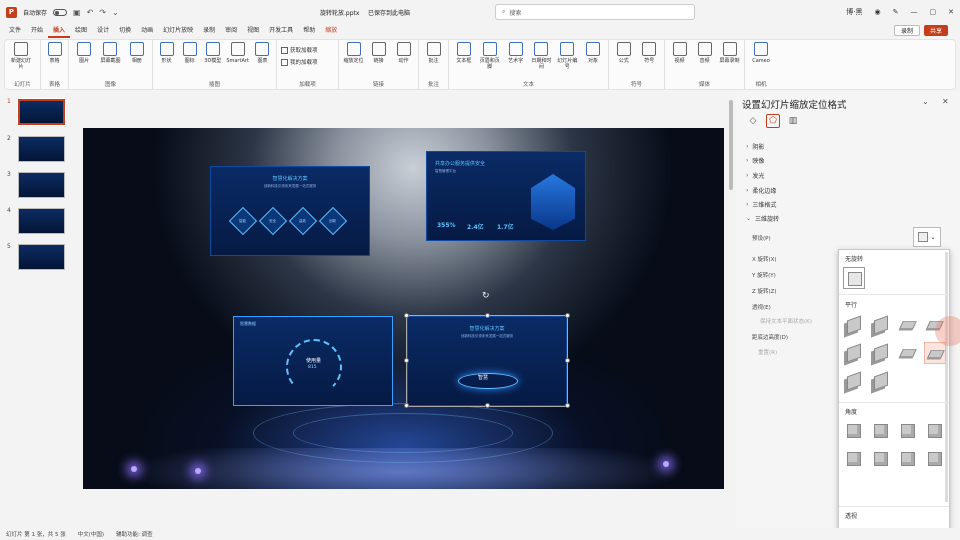 The height and width of the screenshot is (540, 960). Describe the element at coordinates (933, 12) in the screenshot. I see `maximize-icon: ▢` at that location.